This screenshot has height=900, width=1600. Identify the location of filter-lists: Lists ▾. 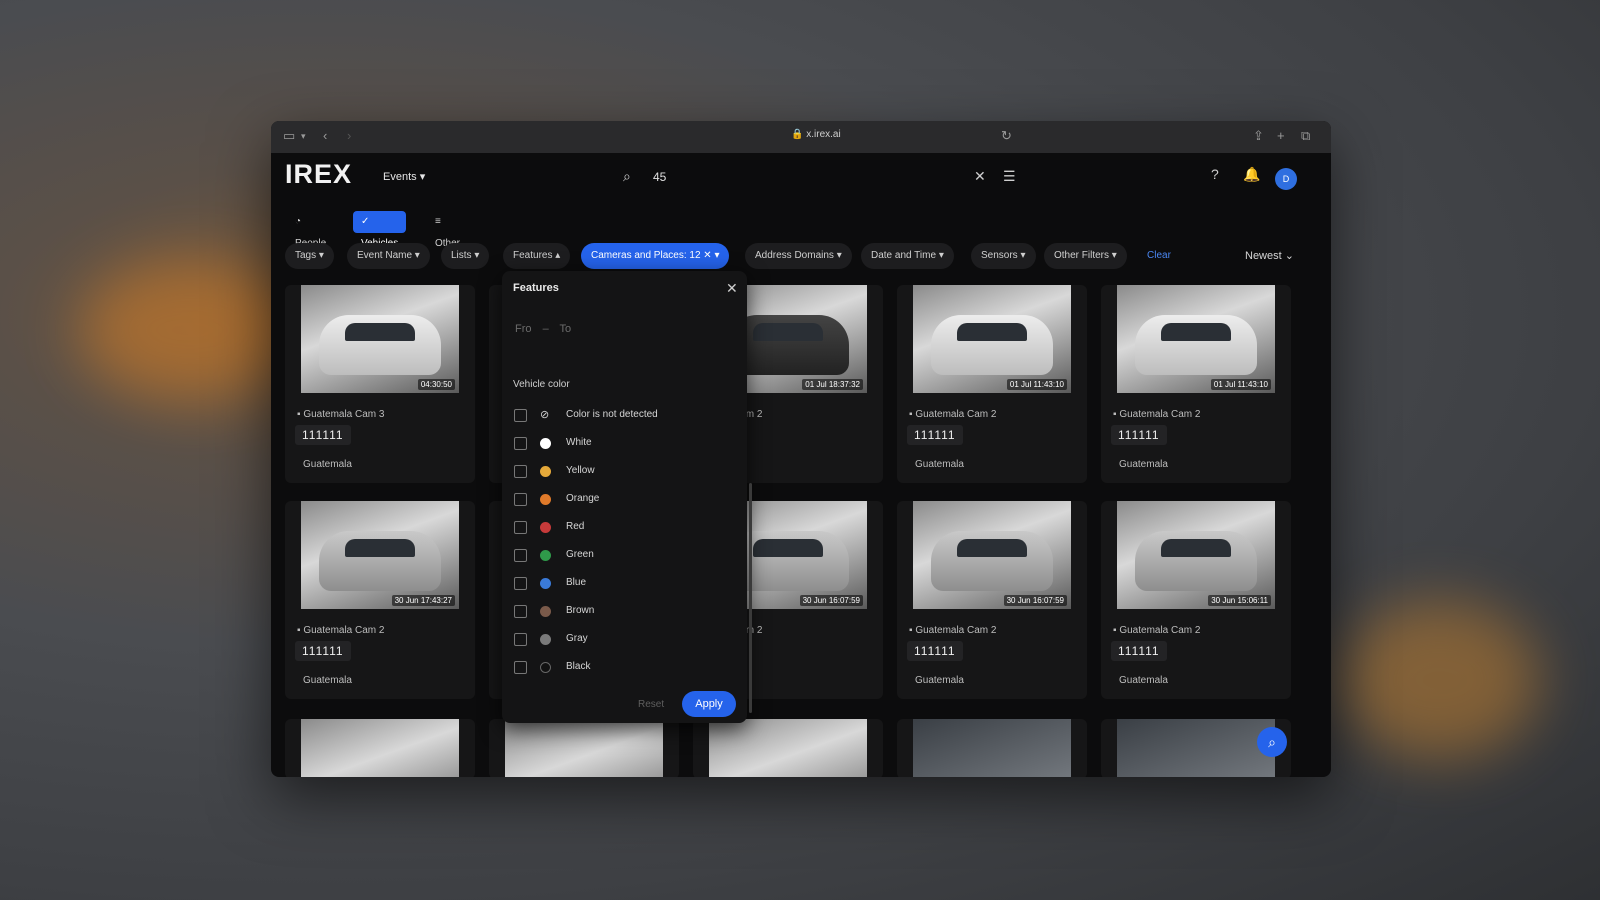
(465, 256).